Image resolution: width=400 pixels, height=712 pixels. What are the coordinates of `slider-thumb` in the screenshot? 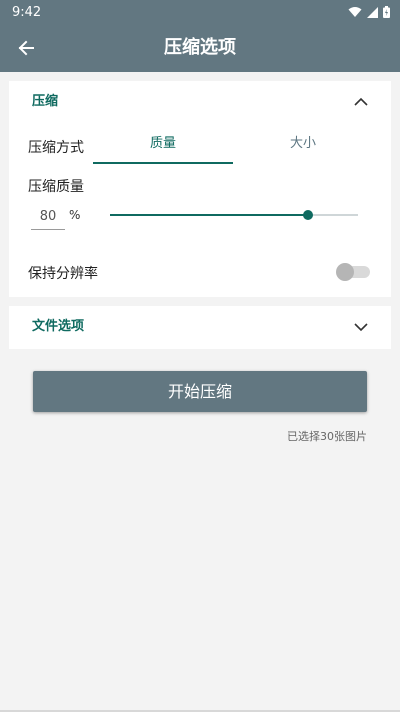 It's located at (308, 215).